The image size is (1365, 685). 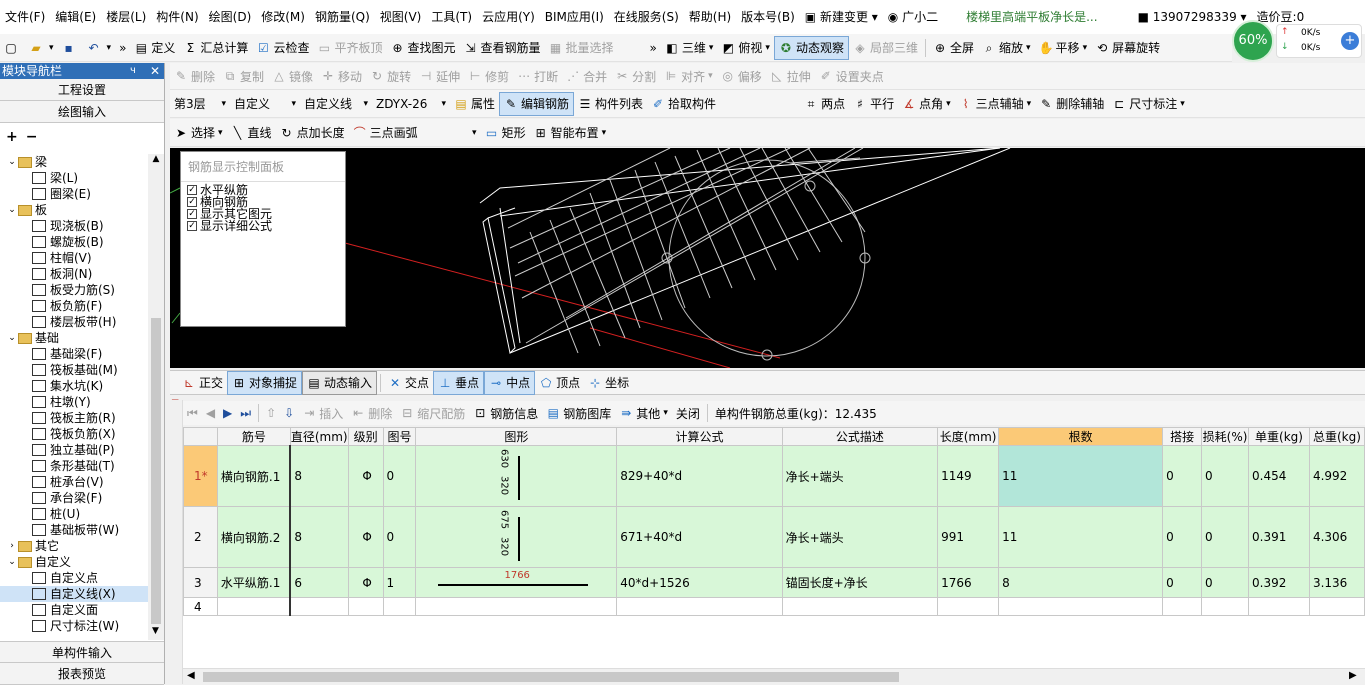 I want to click on coordinate-button: ⊹ 坐标, so click(x=608, y=383).